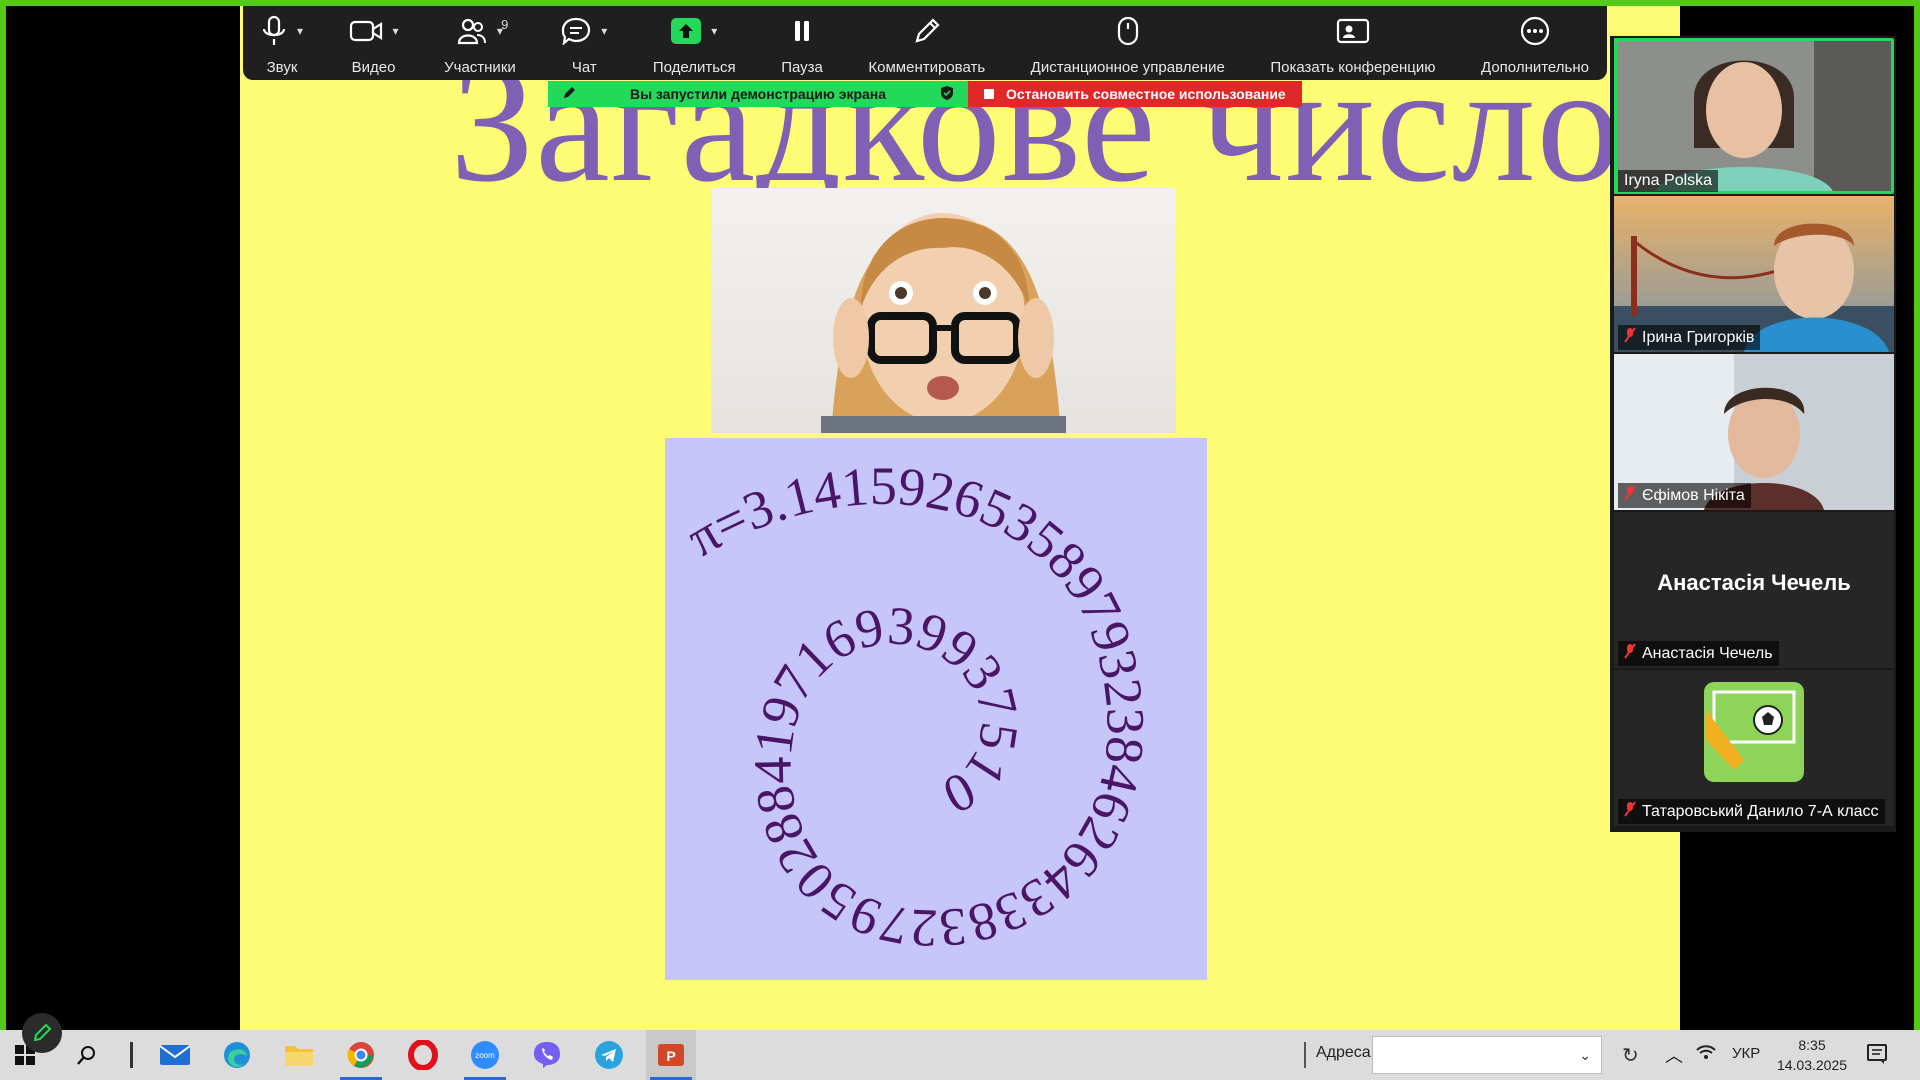  What do you see at coordinates (1706, 1054) in the screenshot?
I see `wifi-icon` at bounding box center [1706, 1054].